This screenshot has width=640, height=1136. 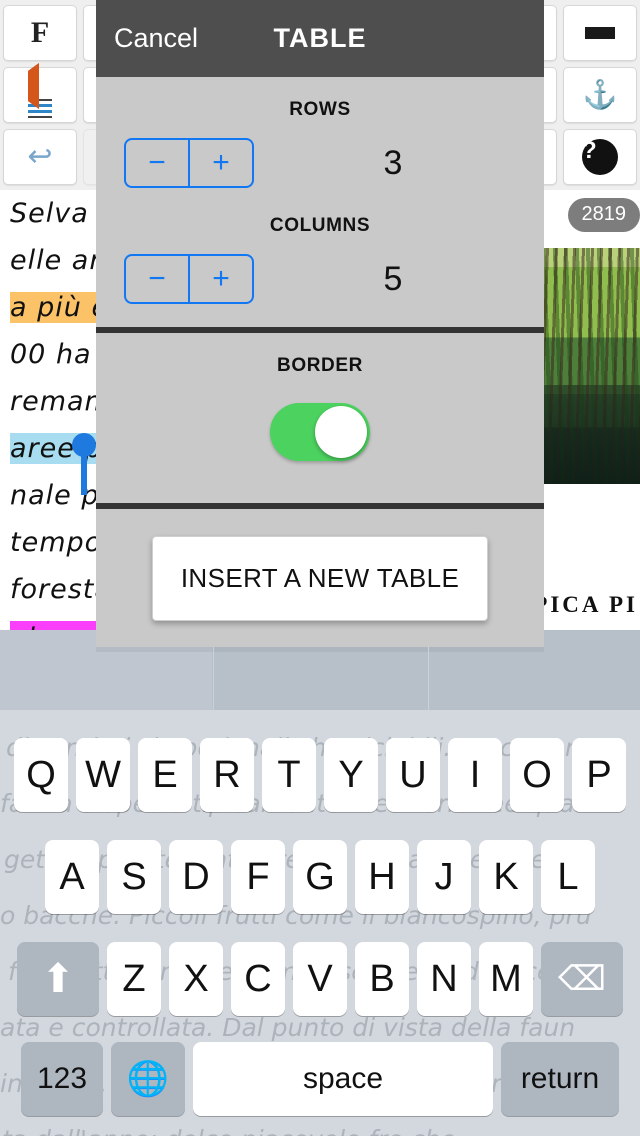 What do you see at coordinates (320, 38) in the screenshot?
I see `dialog-header: Cancel TABLE` at bounding box center [320, 38].